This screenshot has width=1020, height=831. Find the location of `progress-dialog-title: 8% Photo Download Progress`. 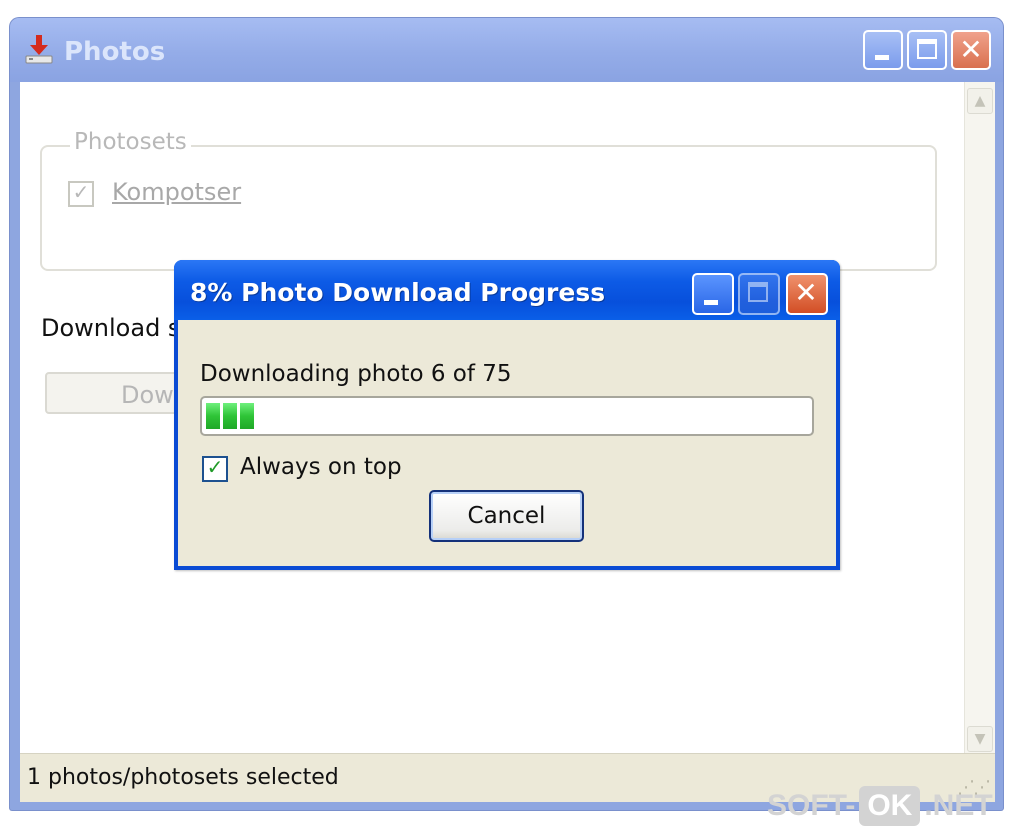

progress-dialog-title: 8% Photo Download Progress is located at coordinates (398, 292).